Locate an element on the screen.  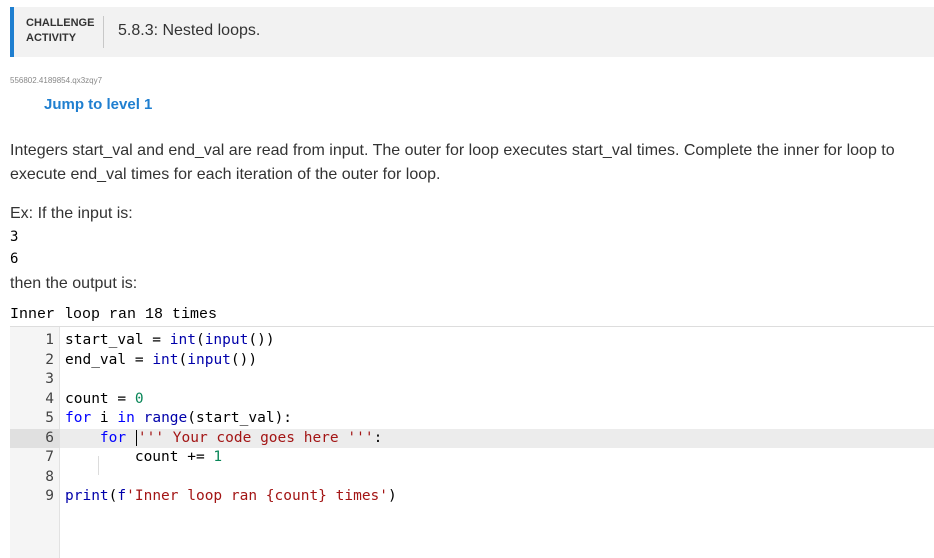
line-number: 2 is located at coordinates (49, 359).